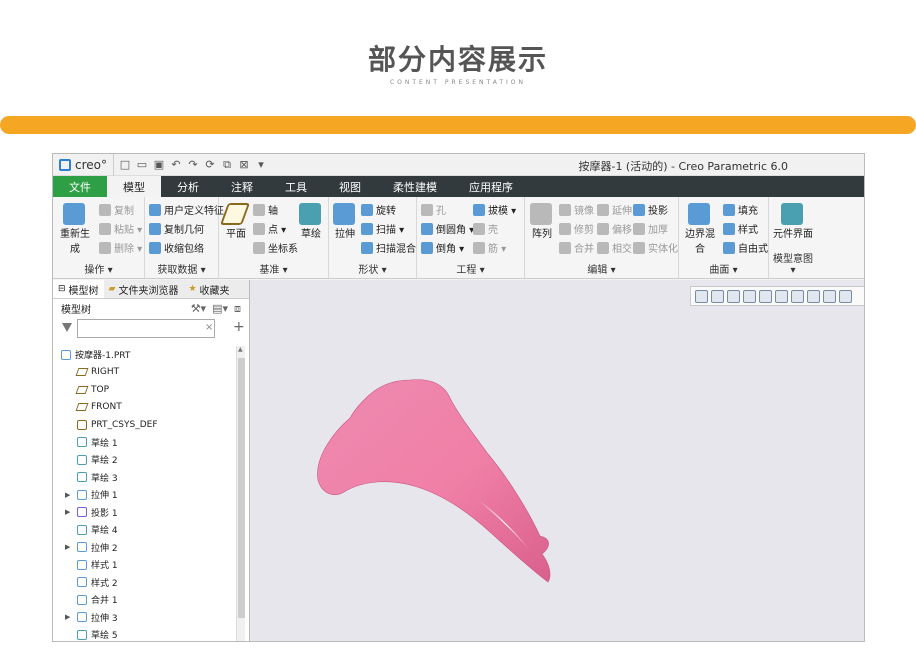  What do you see at coordinates (145, 495) in the screenshot?
I see `tree-node: ▶ 拉伸 1` at bounding box center [145, 495].